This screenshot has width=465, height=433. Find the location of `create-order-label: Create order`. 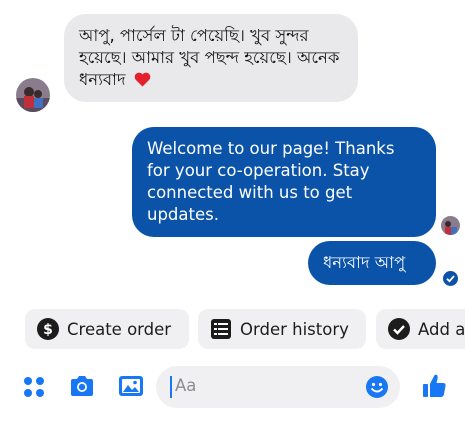

create-order-label: Create order is located at coordinates (119, 329).